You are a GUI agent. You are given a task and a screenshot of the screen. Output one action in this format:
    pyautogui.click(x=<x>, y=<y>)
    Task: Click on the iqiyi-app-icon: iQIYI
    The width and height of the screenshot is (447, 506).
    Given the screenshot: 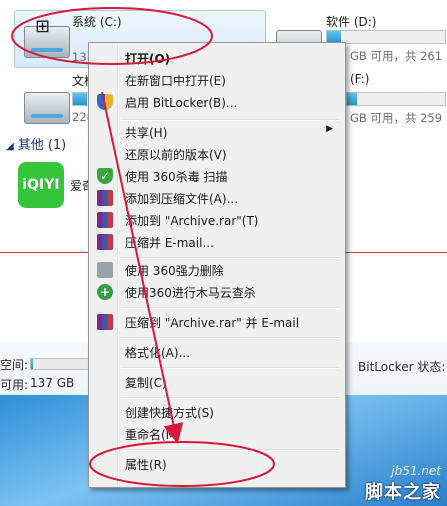 What is the action you would take?
    pyautogui.click(x=41, y=185)
    